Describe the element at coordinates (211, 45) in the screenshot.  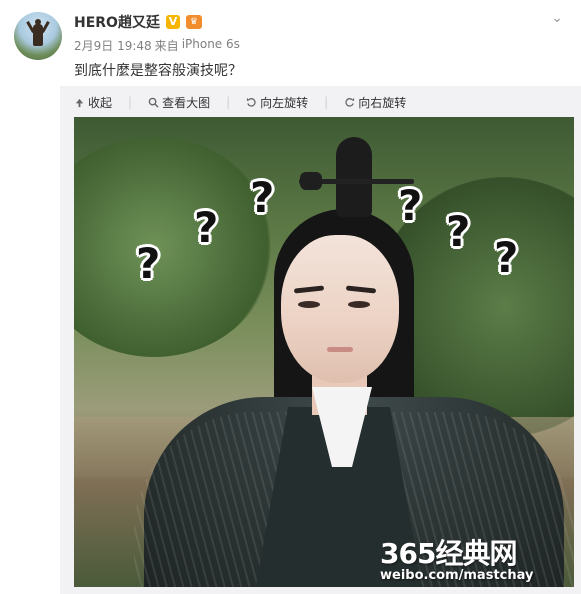
I see `post-source: iPhone 6s` at that location.